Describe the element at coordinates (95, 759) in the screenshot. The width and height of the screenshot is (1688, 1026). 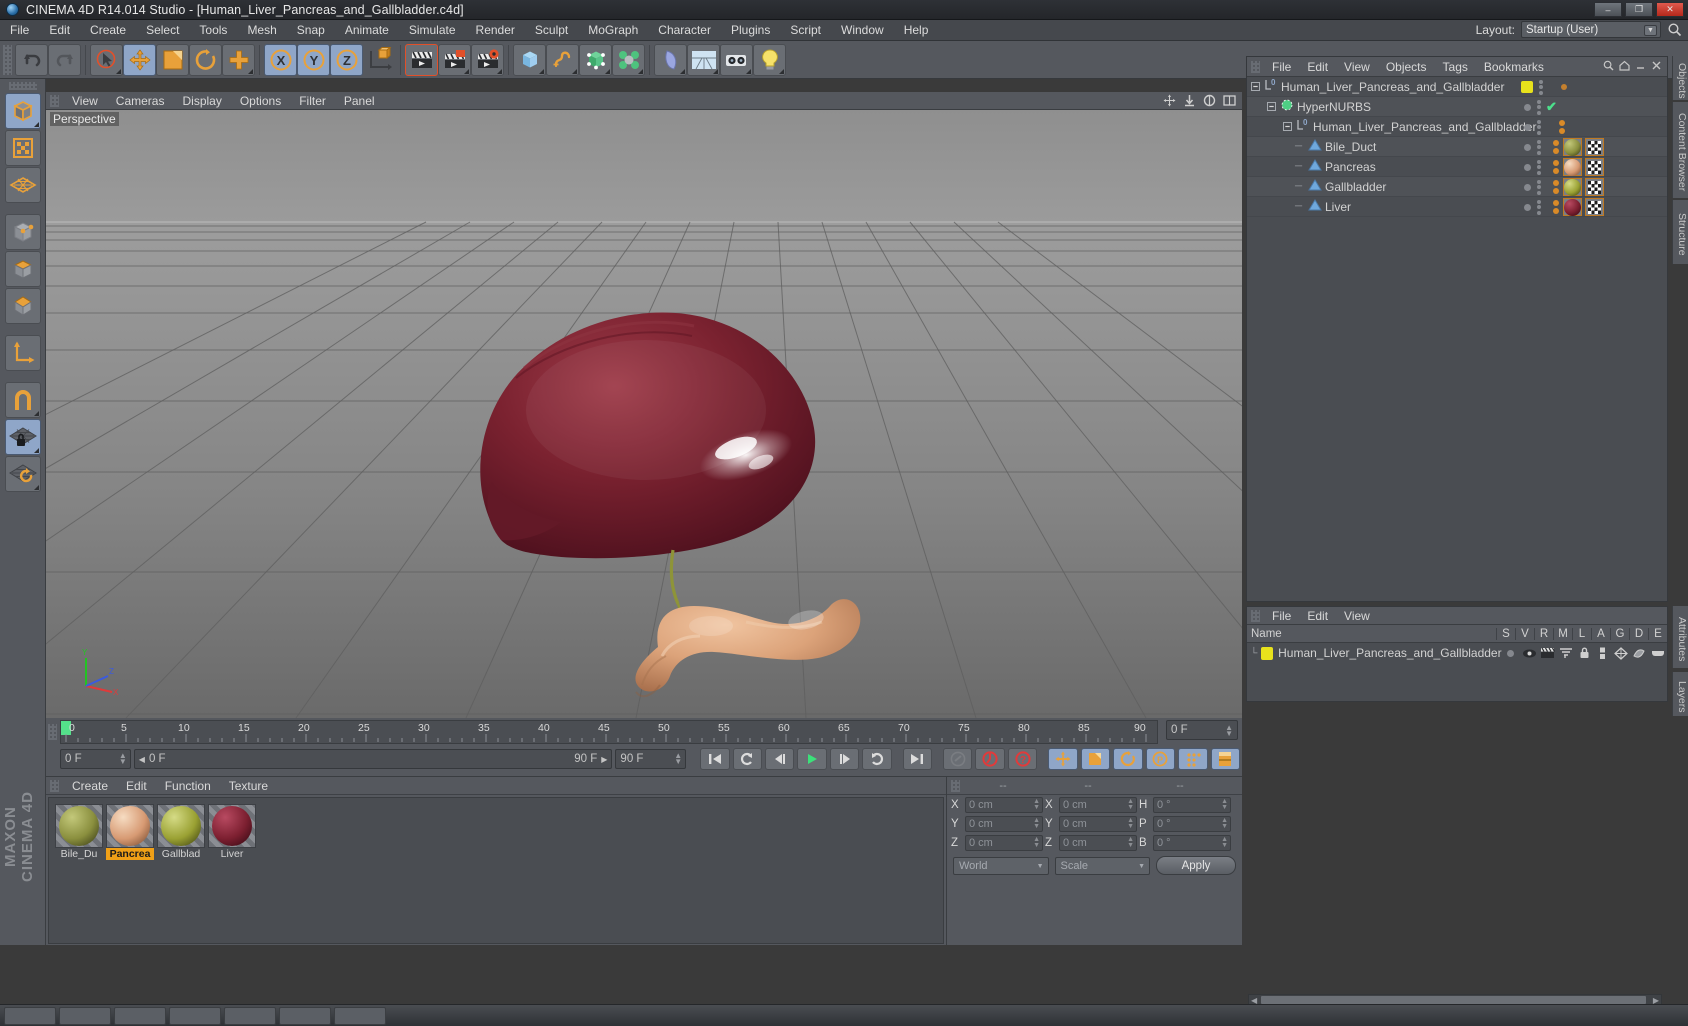
I see `start-frame-field: 0 F ▲ ▼` at that location.